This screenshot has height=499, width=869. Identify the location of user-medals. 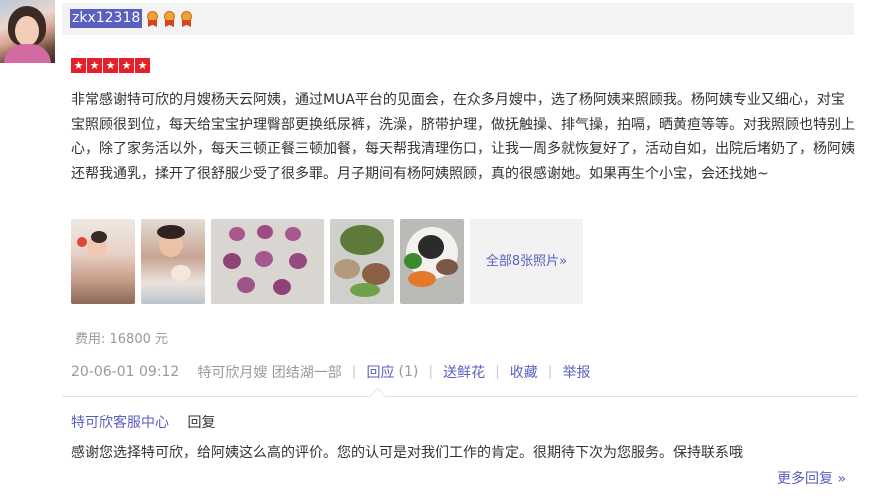
(169, 19).